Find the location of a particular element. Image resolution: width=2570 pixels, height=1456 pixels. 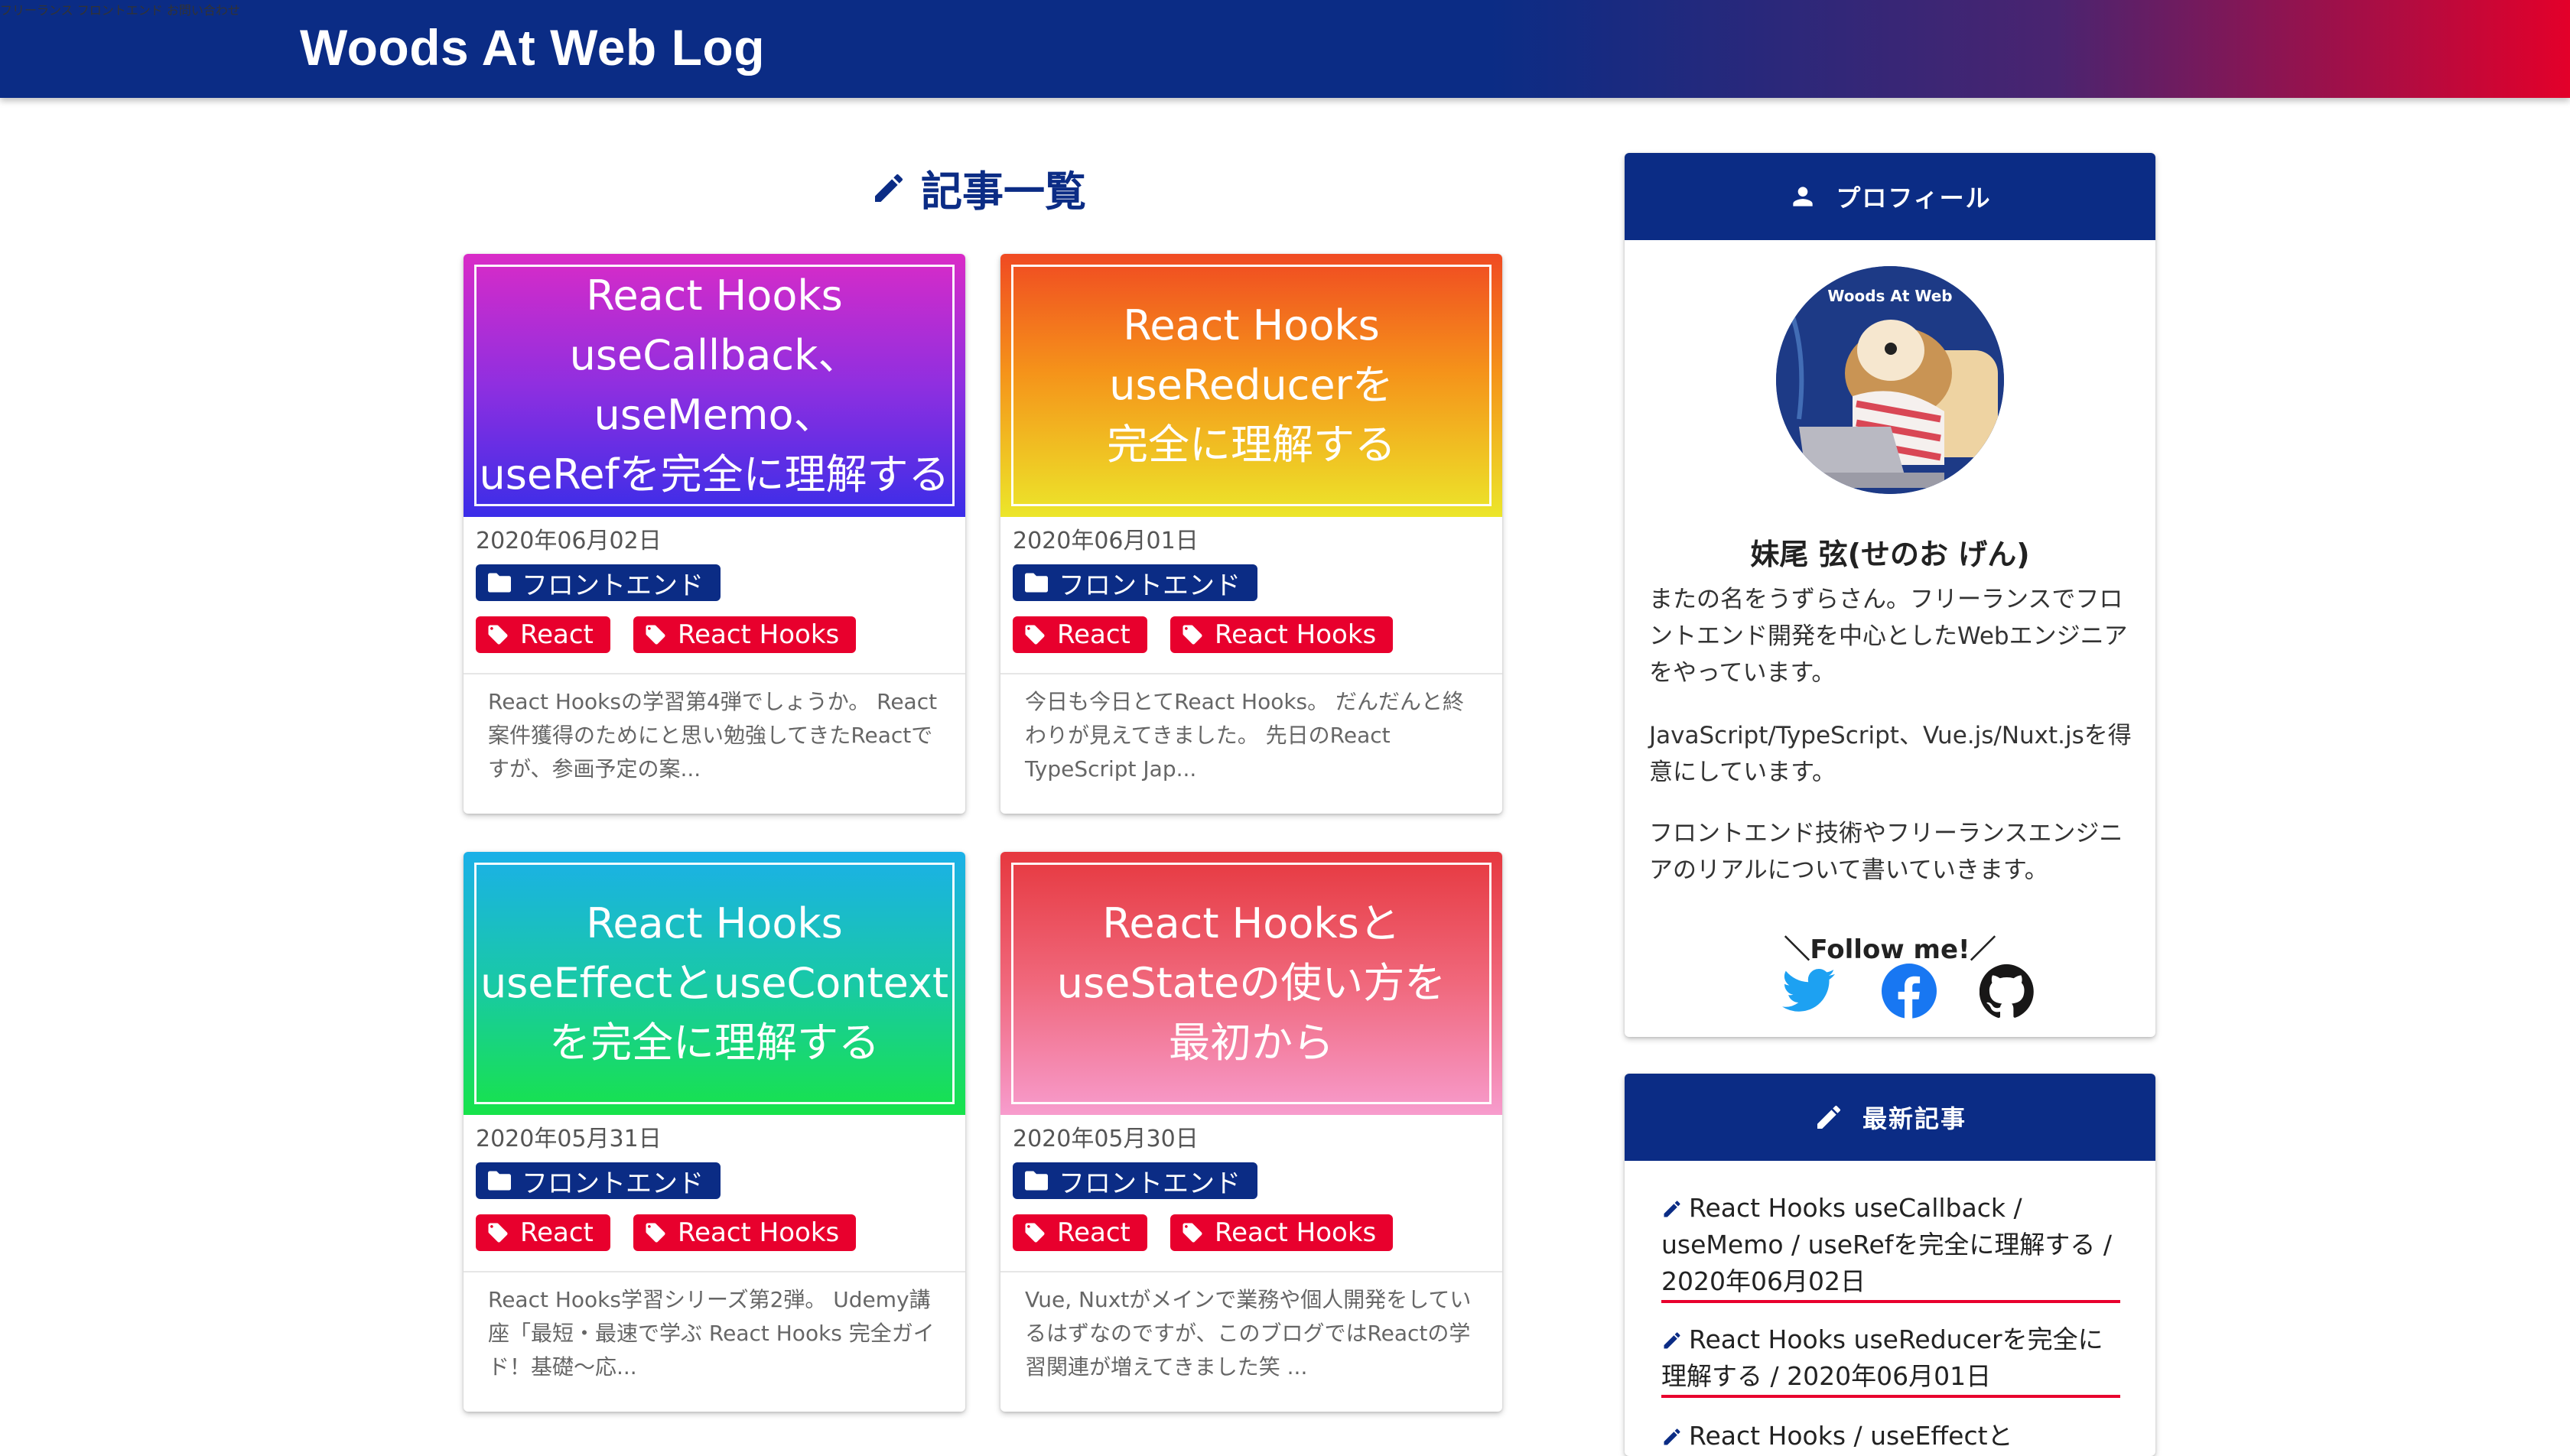

article-thumbnail: React Hooks useReducerを 完全に理解する is located at coordinates (1251, 385).